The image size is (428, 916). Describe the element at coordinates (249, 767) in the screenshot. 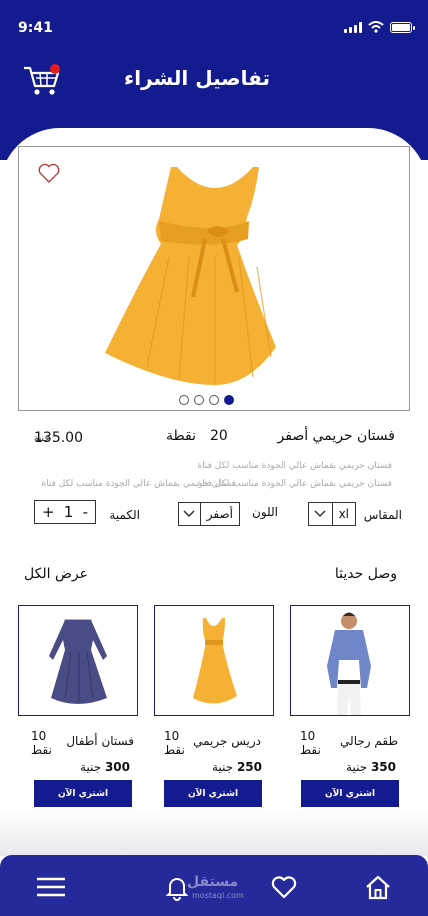

I see `card-price-value: 250` at that location.